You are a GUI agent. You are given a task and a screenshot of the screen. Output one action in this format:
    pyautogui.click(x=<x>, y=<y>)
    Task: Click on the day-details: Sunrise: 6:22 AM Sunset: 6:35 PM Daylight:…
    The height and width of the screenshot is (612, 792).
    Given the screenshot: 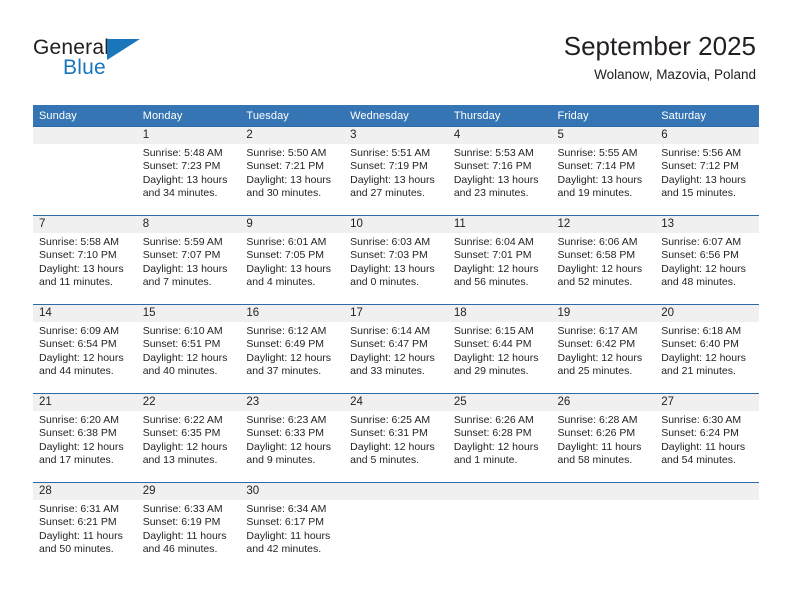 What is the action you would take?
    pyautogui.click(x=189, y=439)
    